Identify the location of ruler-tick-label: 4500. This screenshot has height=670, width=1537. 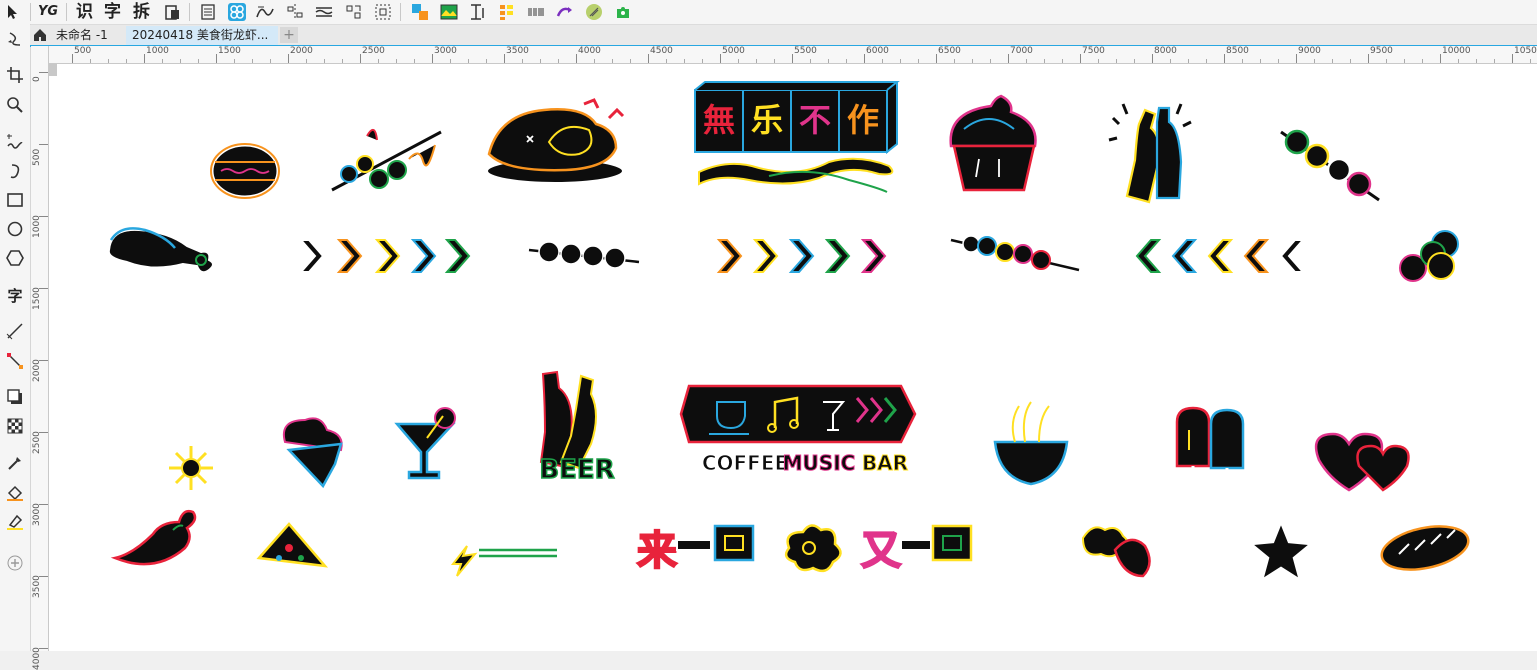
(661, 51).